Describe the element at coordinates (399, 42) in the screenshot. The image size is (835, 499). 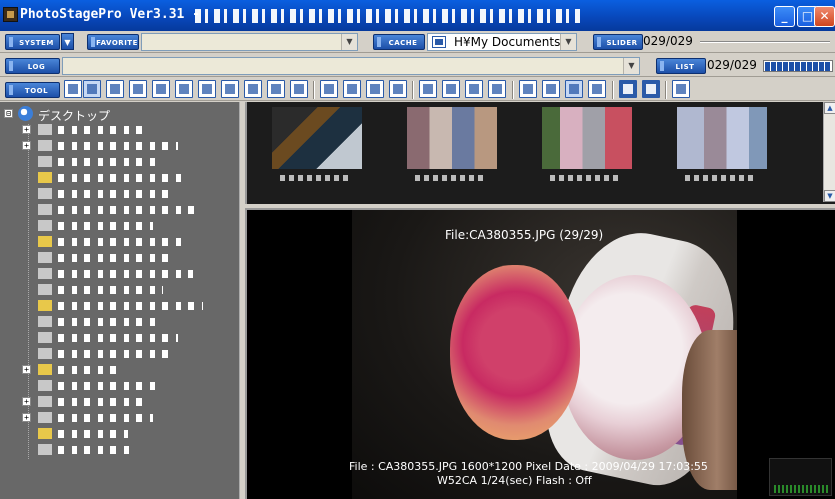
I see `cache-button: CACHE` at that location.